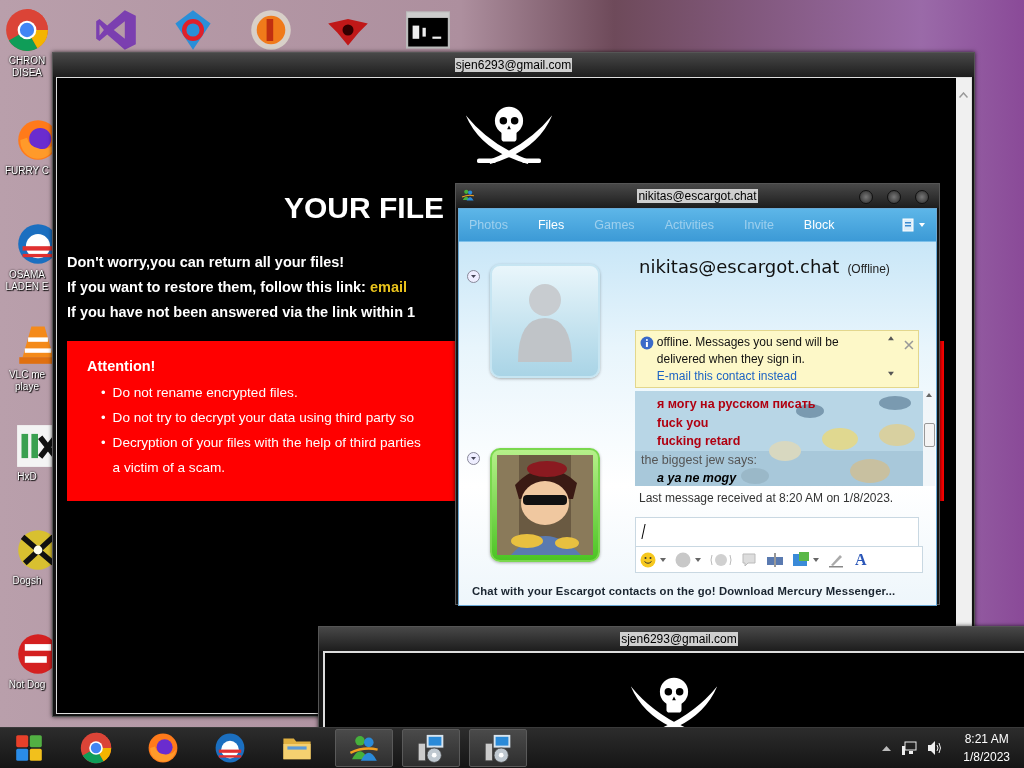 Image resolution: width=1024 pixels, height=768 pixels. Describe the element at coordinates (205, 392) in the screenshot. I see `warning-item: Do not rename encrypted files.` at that location.